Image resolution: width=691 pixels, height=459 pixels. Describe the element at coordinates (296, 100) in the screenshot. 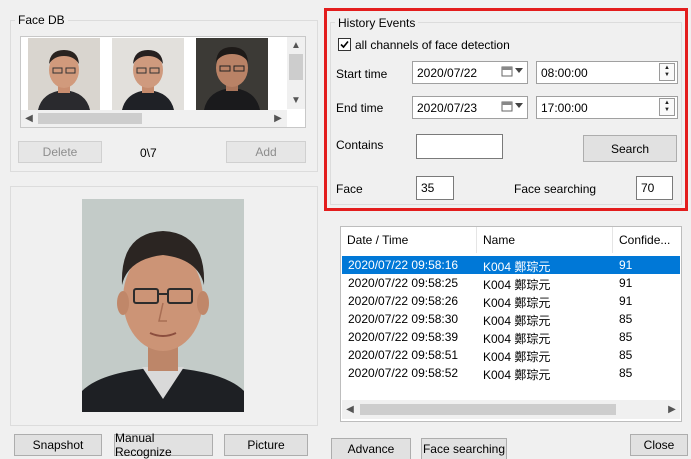

I see `scroll-down-icon: ▼` at that location.